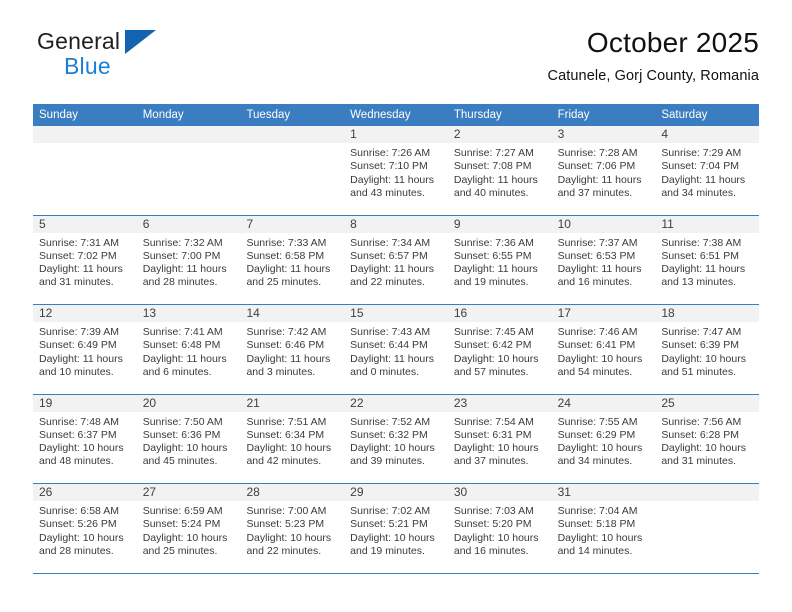 The image size is (792, 612). I want to click on day-number-band: 19, so click(85, 403).